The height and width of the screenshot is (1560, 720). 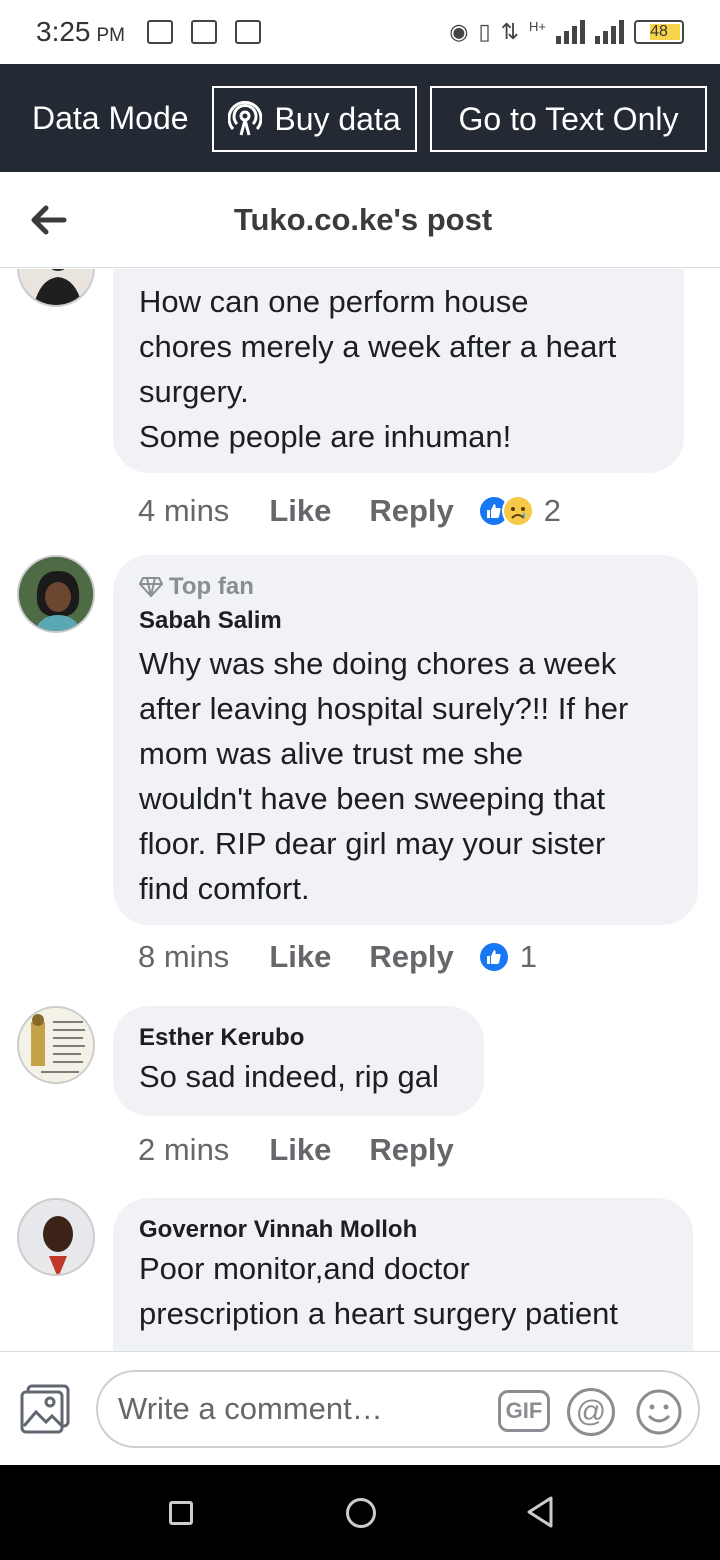 What do you see at coordinates (405, 621) in the screenshot?
I see `comment-author: Sabah Salim` at bounding box center [405, 621].